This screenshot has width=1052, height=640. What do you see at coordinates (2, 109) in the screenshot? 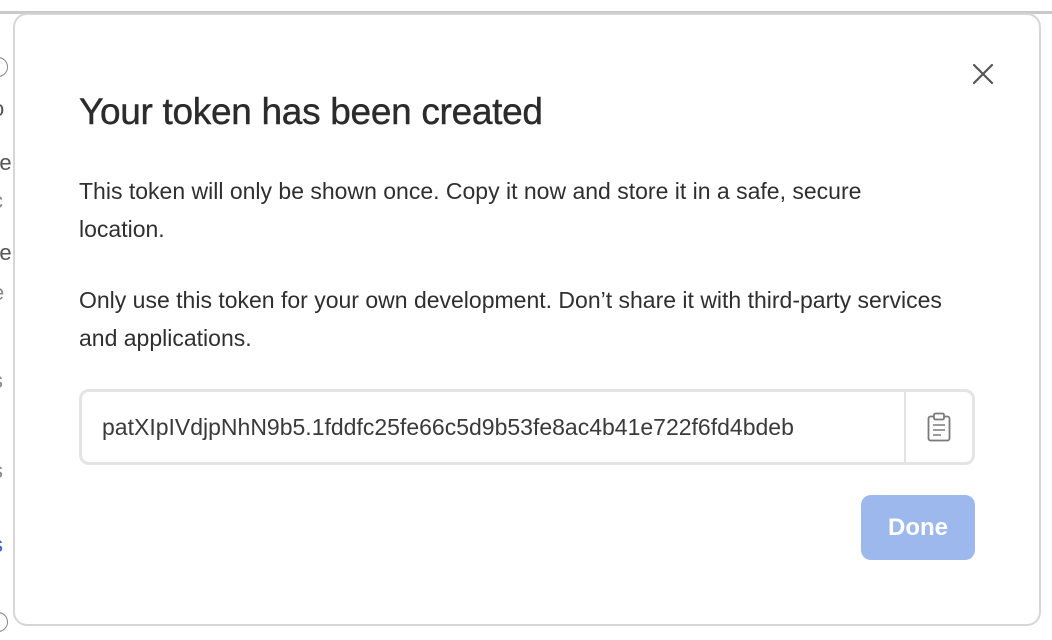
I see `background-text-fragment: o` at bounding box center [2, 109].